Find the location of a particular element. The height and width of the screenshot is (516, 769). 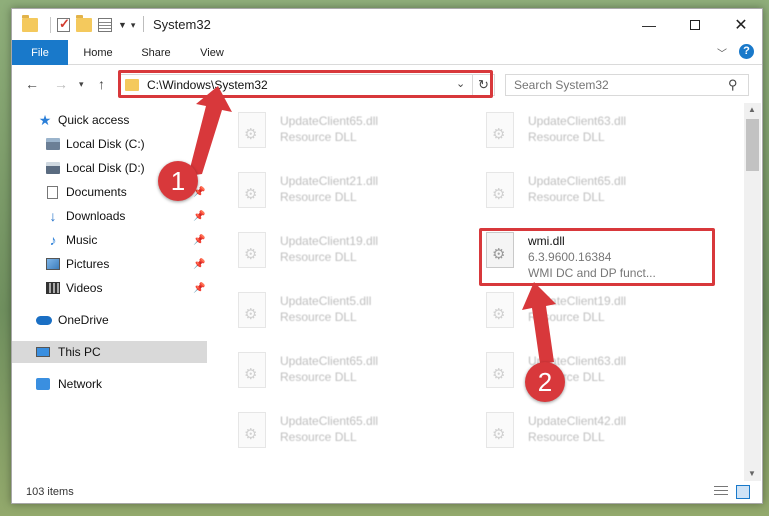

scroll-up-icon: ▲ is located at coordinates (752, 109).